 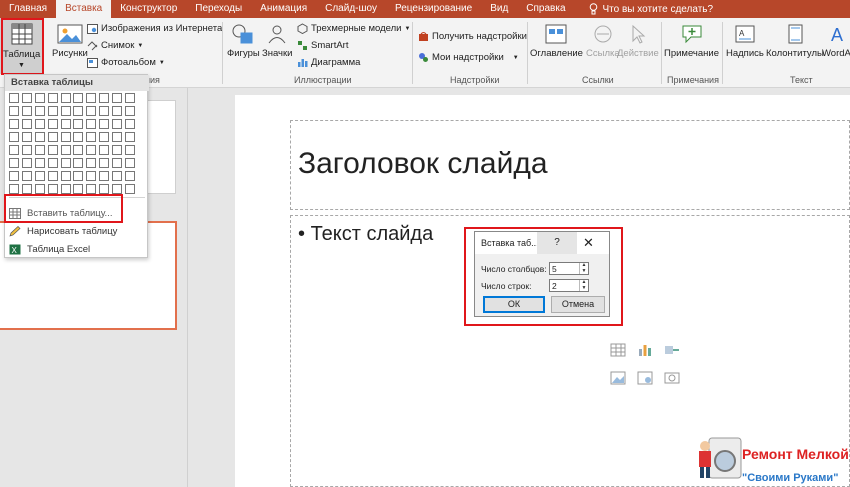 I want to click on photo-album-button: Фотоальбом ▼, so click(x=126, y=62).